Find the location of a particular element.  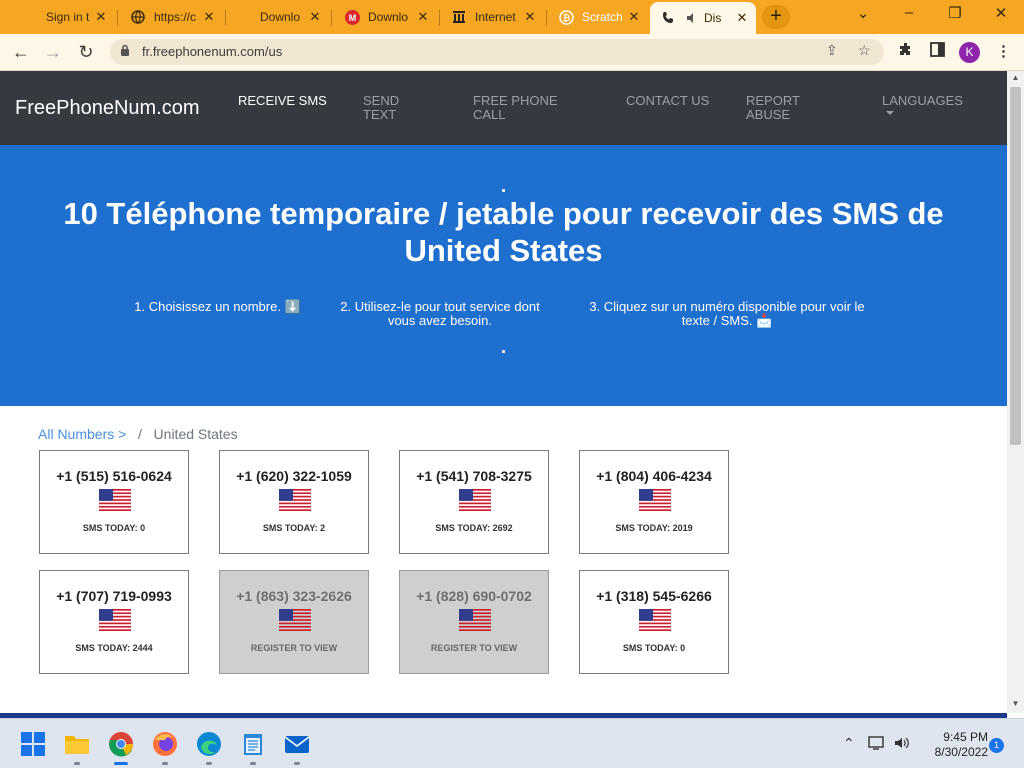

side-panel-icon is located at coordinates (937, 51).